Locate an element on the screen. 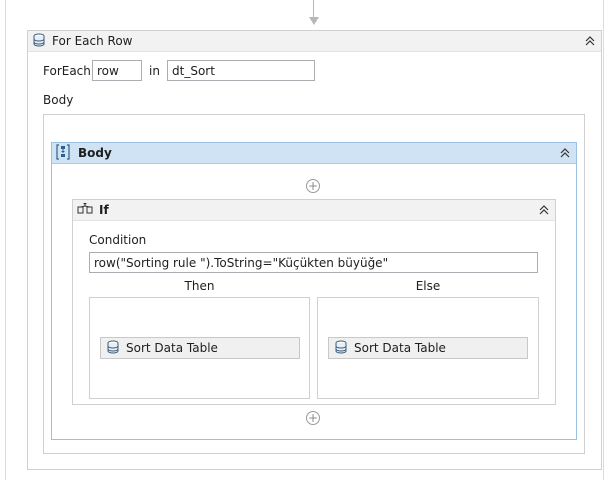 The height and width of the screenshot is (480, 609). if-title: If is located at coordinates (104, 210).